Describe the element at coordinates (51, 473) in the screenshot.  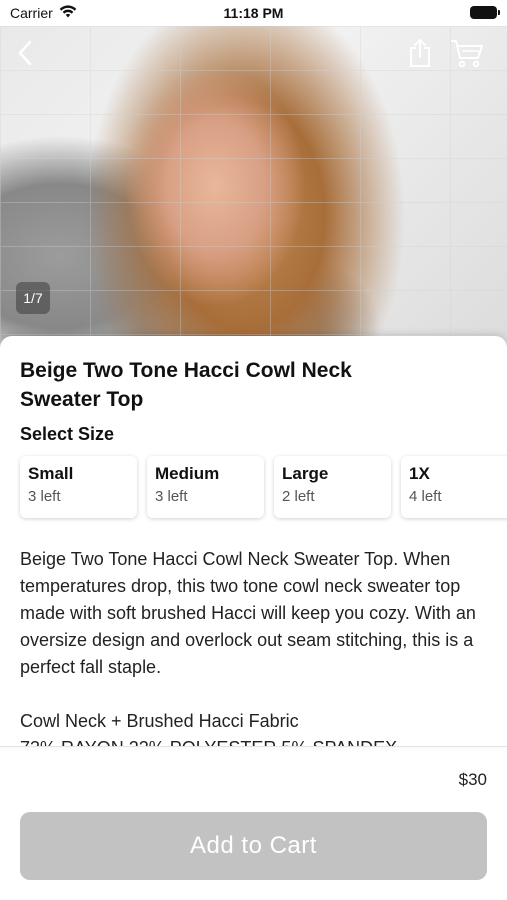
I see `size-name: Small` at that location.